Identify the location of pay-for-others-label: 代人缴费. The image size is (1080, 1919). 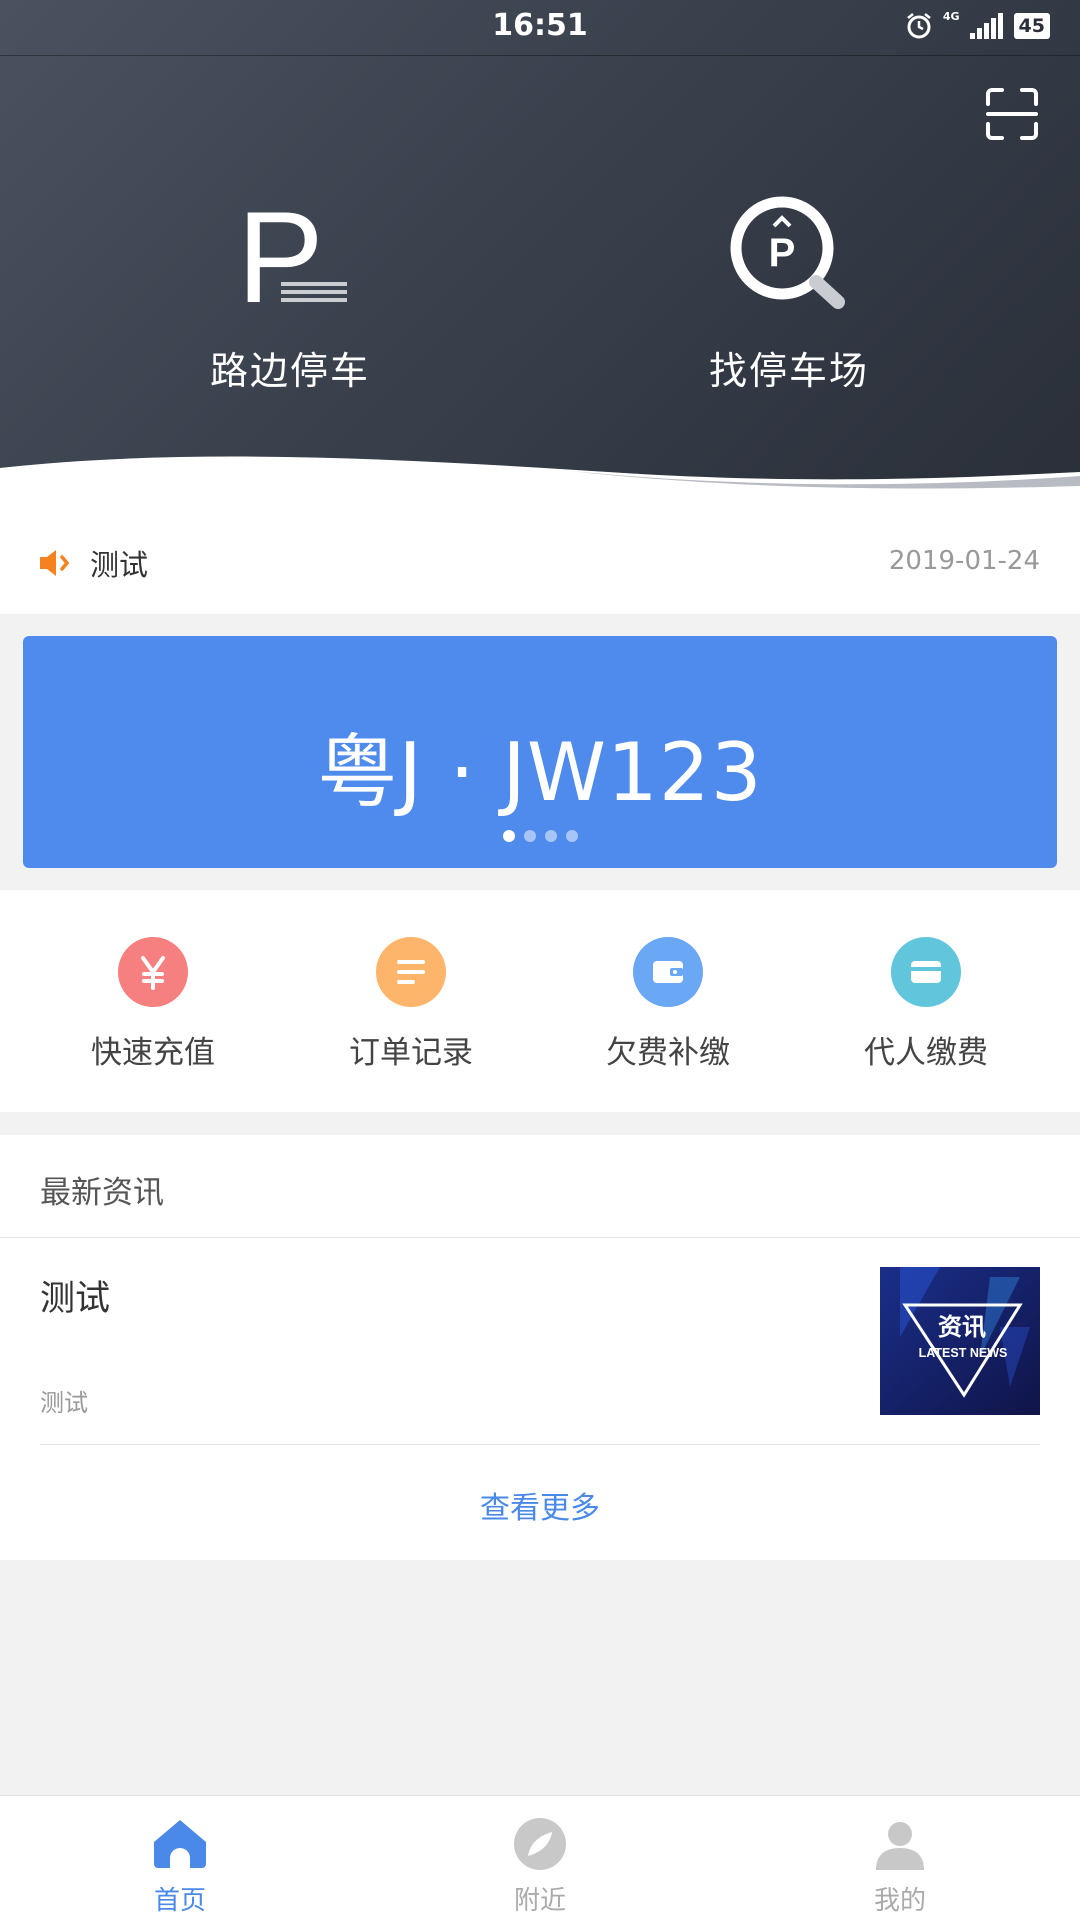
(926, 1053).